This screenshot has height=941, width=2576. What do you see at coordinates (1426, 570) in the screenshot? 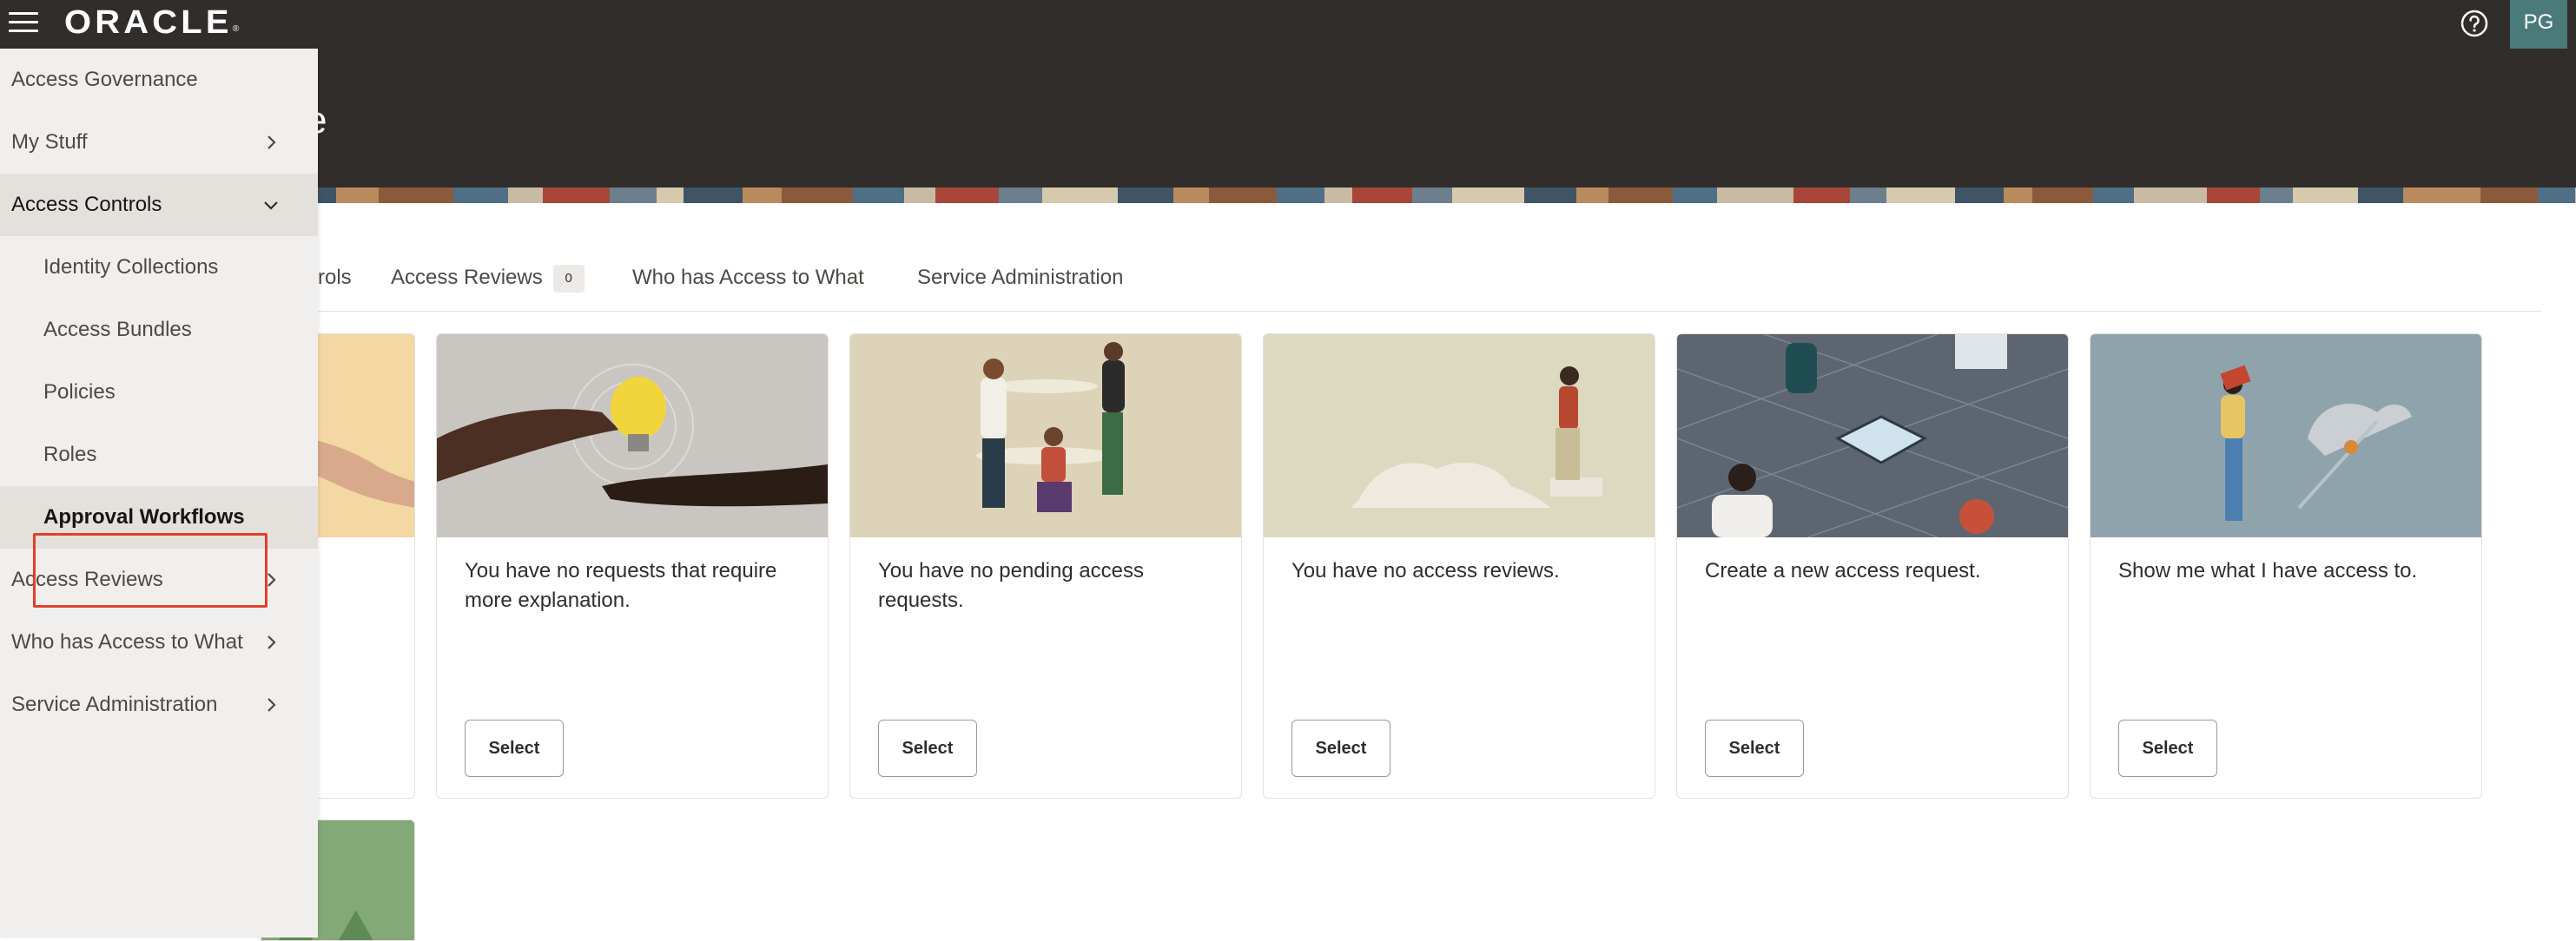
I see `card-text: You have no access reviews.` at bounding box center [1426, 570].